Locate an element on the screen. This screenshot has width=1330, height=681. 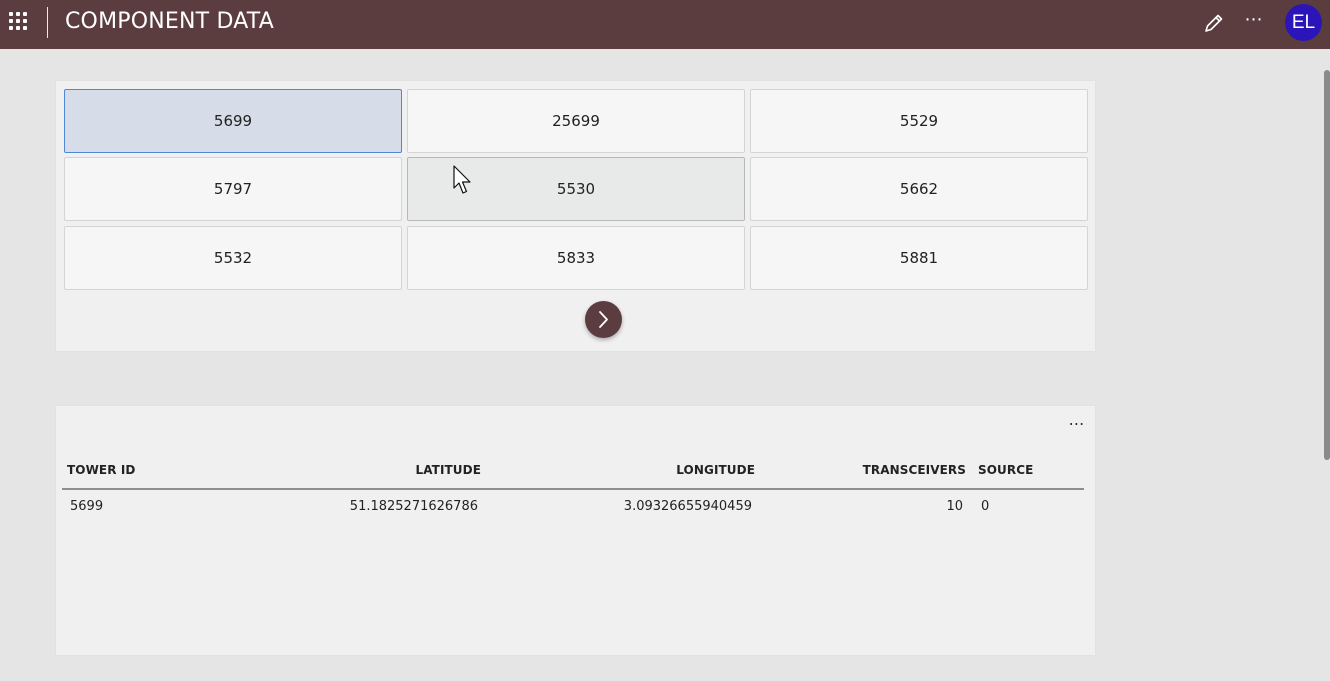
chevron-right-icon is located at coordinates (603, 319).